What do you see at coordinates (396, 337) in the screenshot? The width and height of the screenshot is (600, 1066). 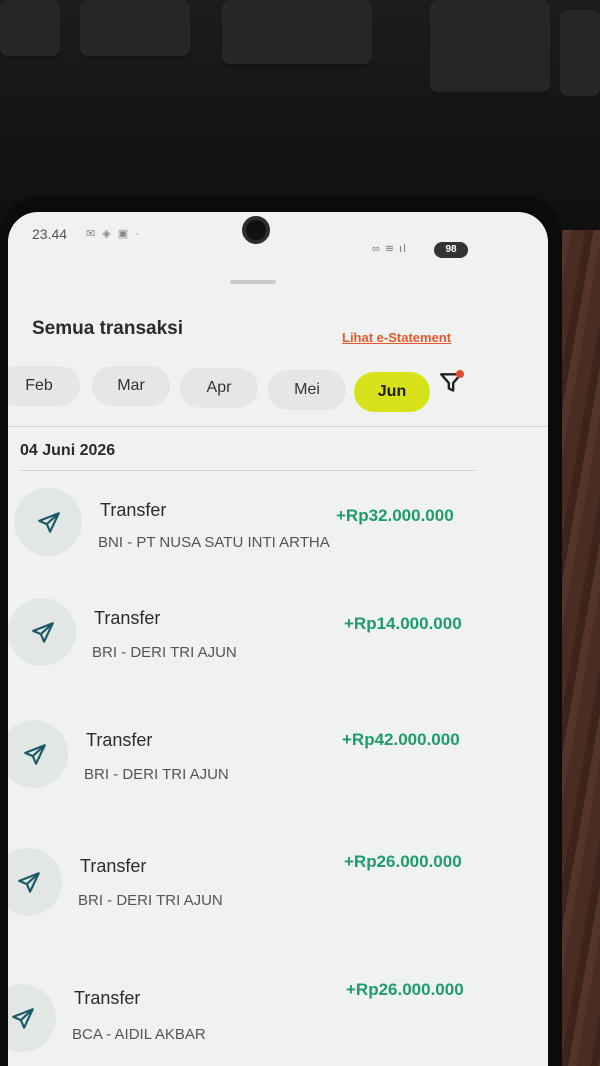 I see `estatement-link: Lihat e-Statement` at bounding box center [396, 337].